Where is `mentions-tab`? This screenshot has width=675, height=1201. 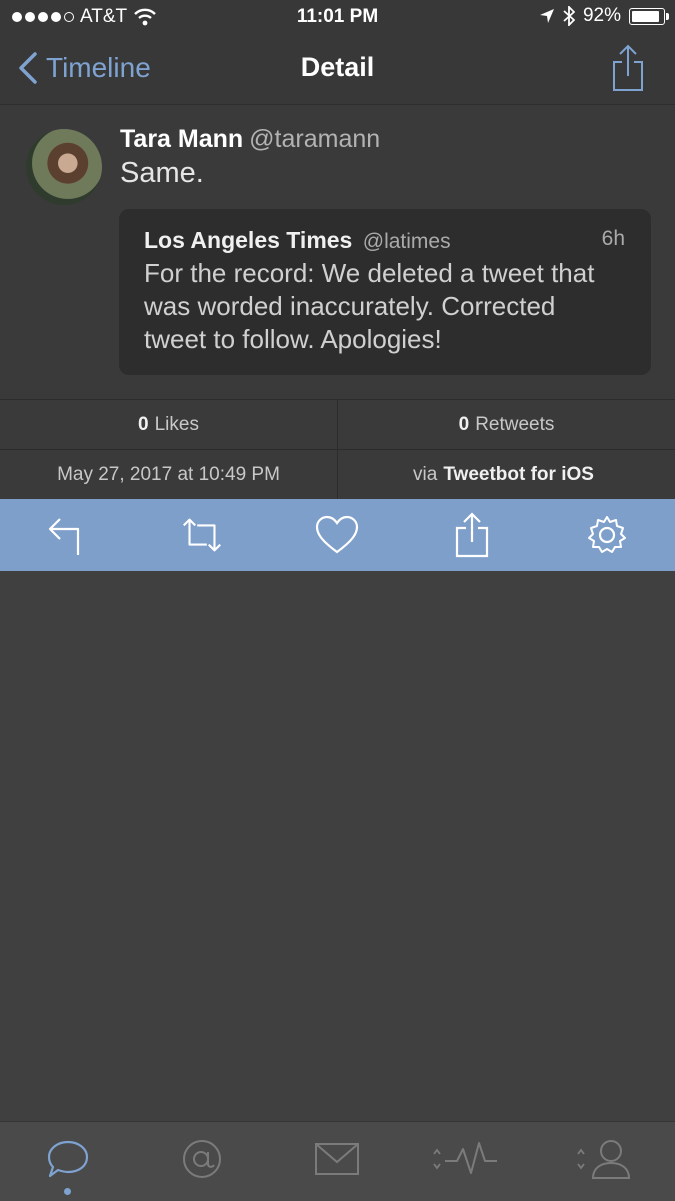 mentions-tab is located at coordinates (202, 1159).